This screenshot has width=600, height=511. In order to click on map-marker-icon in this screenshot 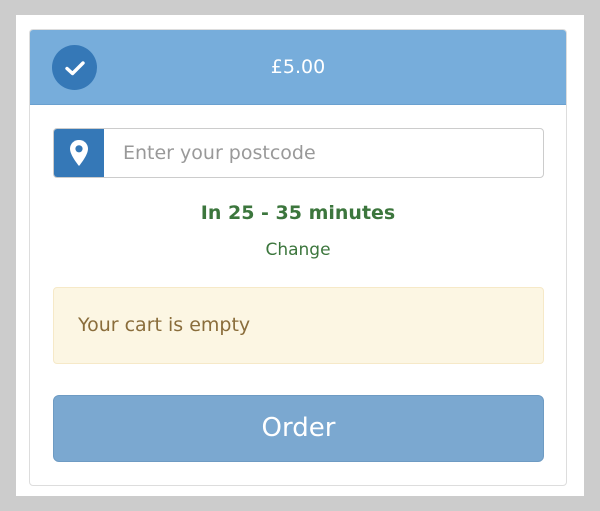, I will do `click(79, 153)`.